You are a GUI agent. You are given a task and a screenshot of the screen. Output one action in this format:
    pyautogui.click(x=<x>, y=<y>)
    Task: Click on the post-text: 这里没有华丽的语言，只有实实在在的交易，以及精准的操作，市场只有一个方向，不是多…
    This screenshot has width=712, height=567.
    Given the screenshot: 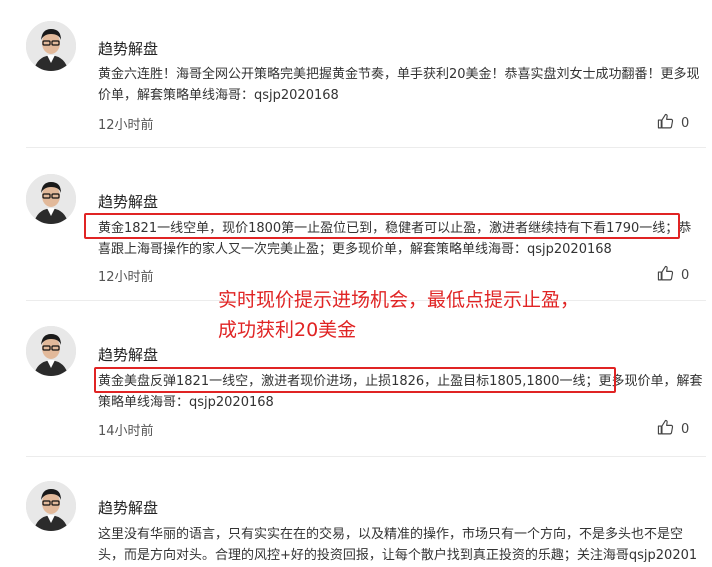 What is the action you would take?
    pyautogui.click(x=398, y=545)
    